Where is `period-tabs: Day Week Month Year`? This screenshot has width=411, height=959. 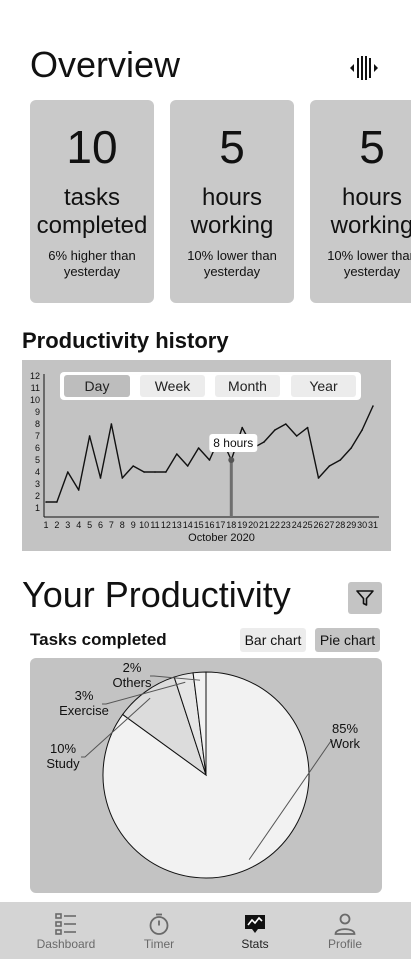
period-tabs: Day Week Month Year is located at coordinates (210, 386).